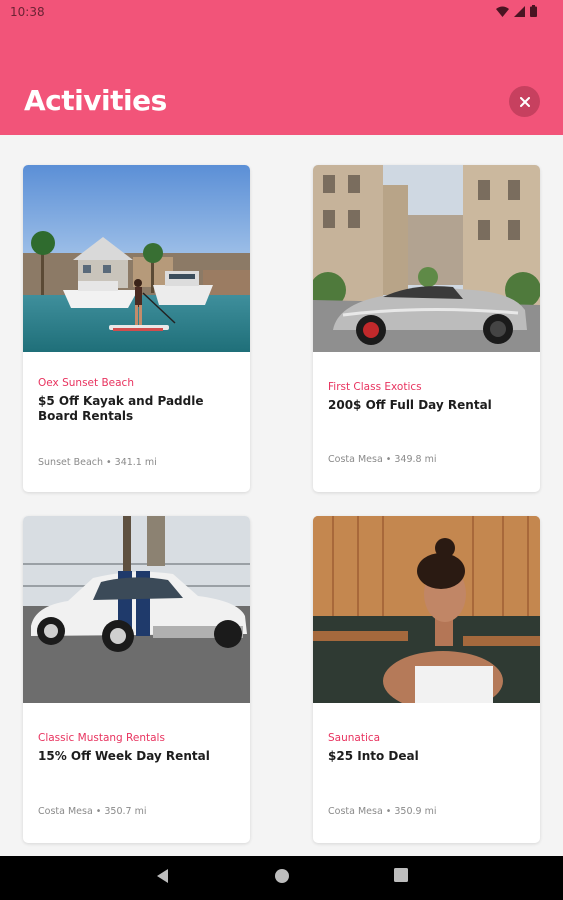  Describe the element at coordinates (502, 11) in the screenshot. I see `wifi-icon` at that location.